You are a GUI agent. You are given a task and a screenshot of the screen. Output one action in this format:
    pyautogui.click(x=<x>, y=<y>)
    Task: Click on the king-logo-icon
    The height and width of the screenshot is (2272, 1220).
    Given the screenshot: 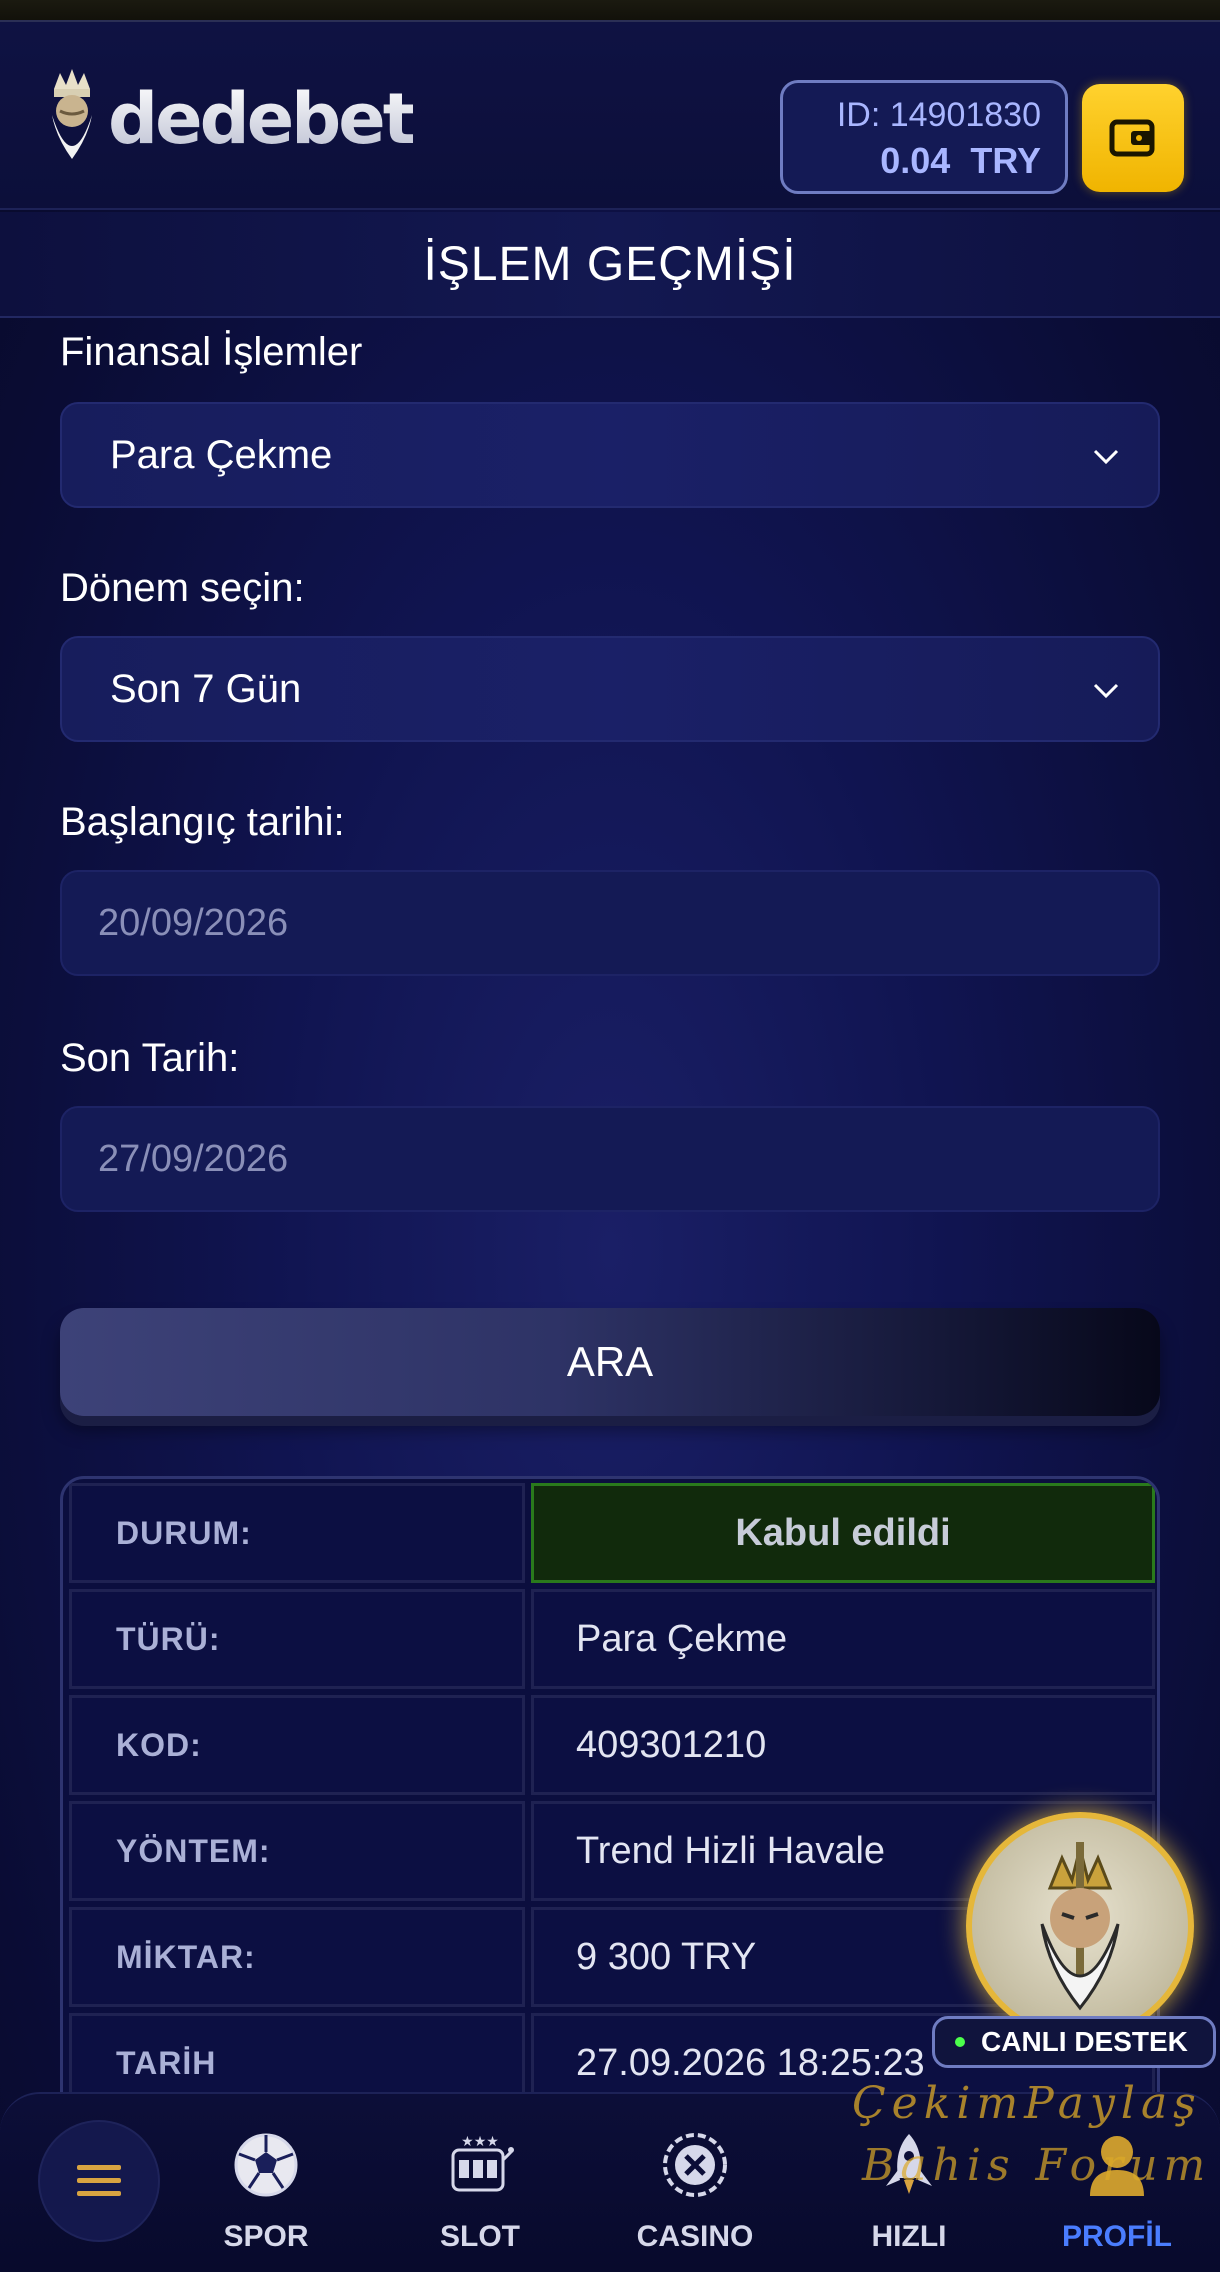 What is the action you would take?
    pyautogui.click(x=72, y=114)
    